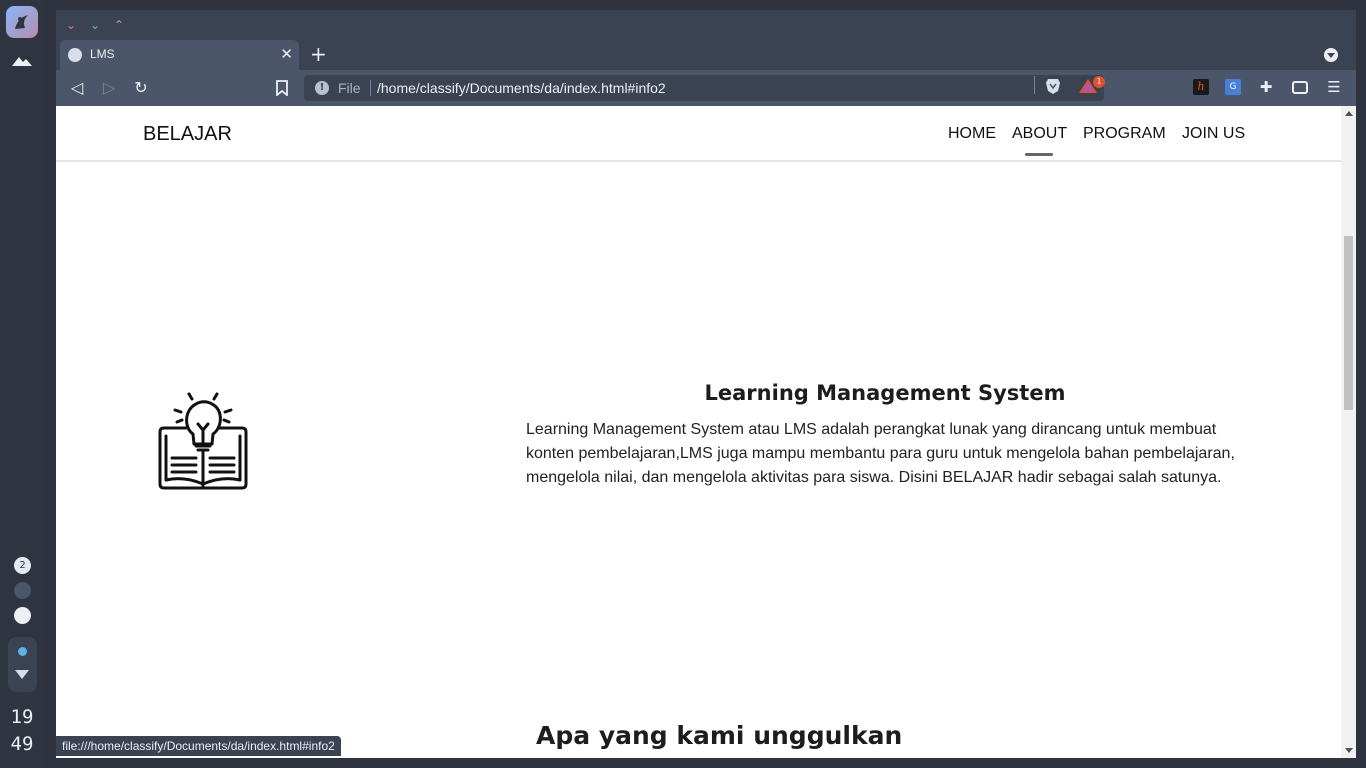  I want to click on google-translate-icon: G, so click(1233, 87).